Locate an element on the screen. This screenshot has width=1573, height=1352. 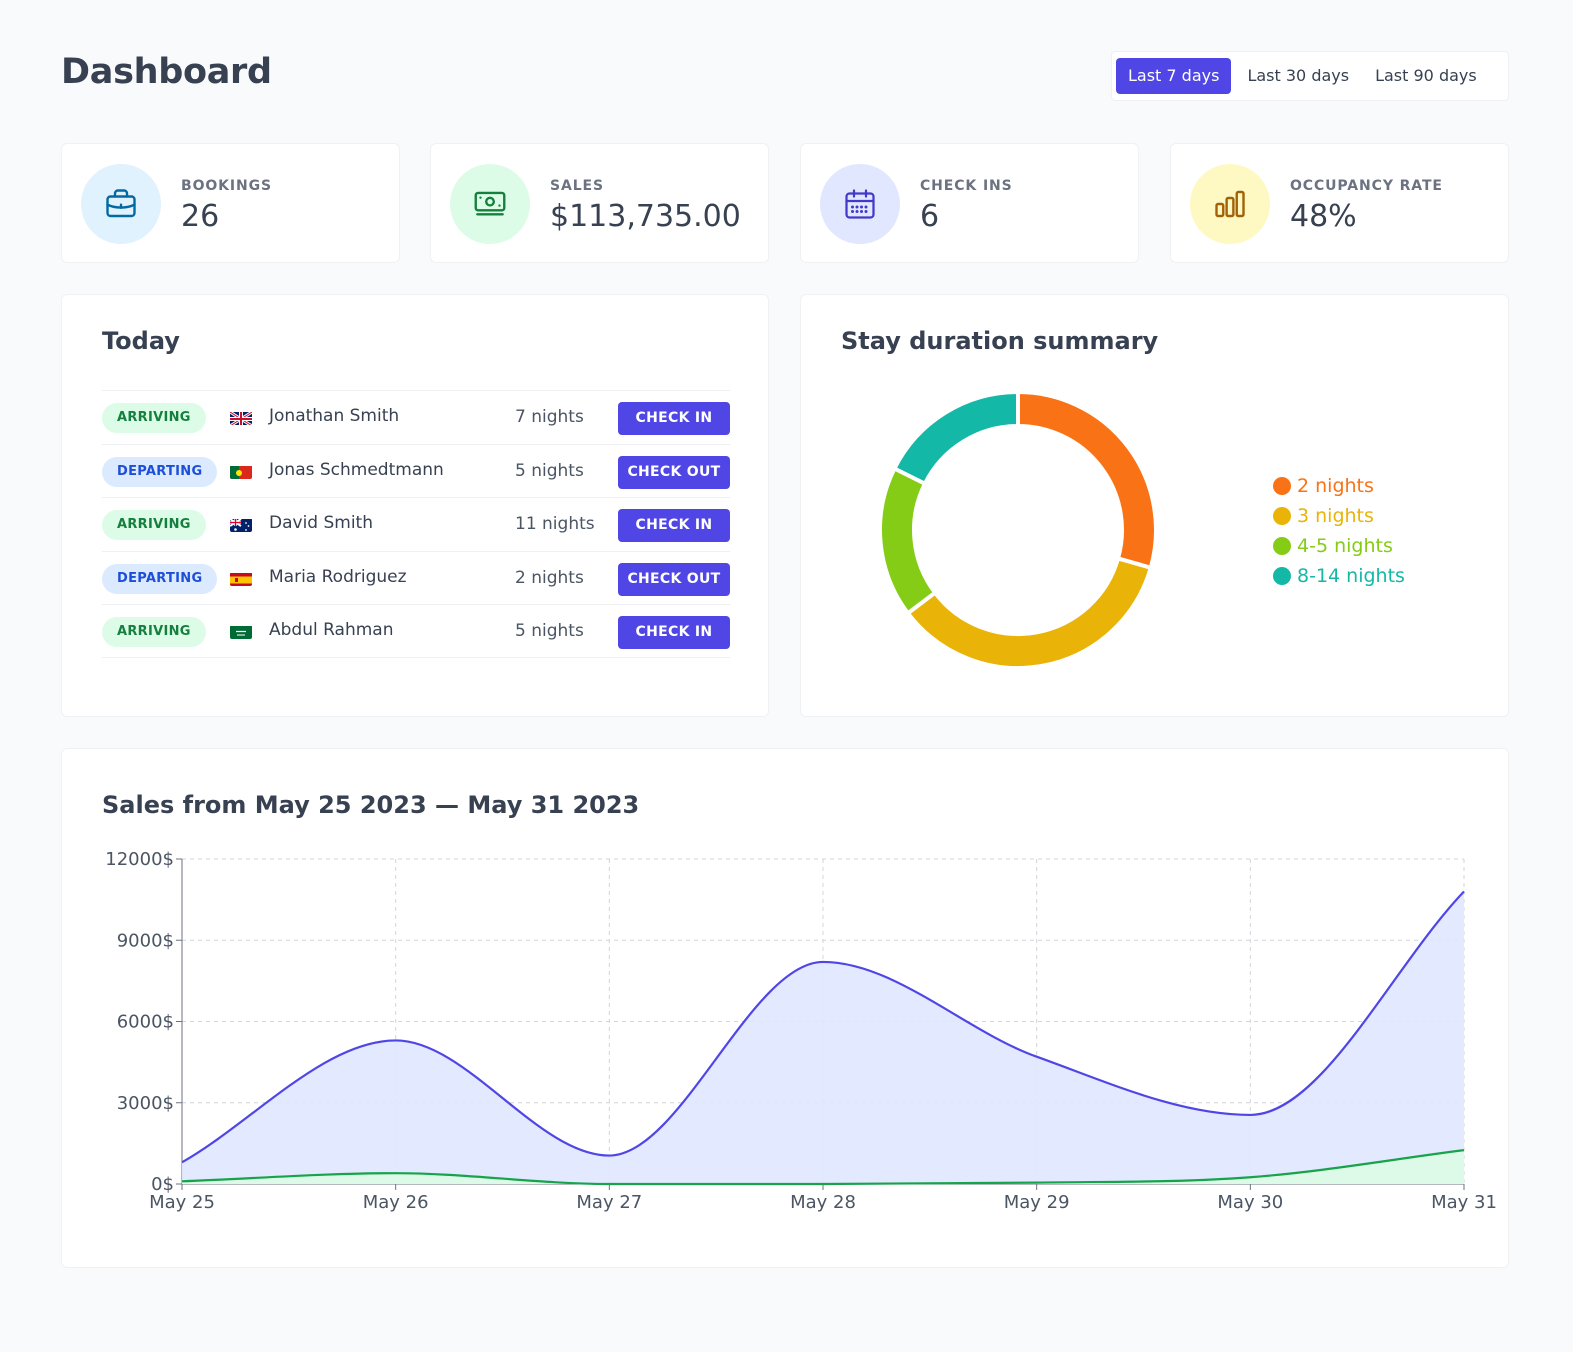
guest-name: Maria Rodriguez is located at coordinates (338, 576).